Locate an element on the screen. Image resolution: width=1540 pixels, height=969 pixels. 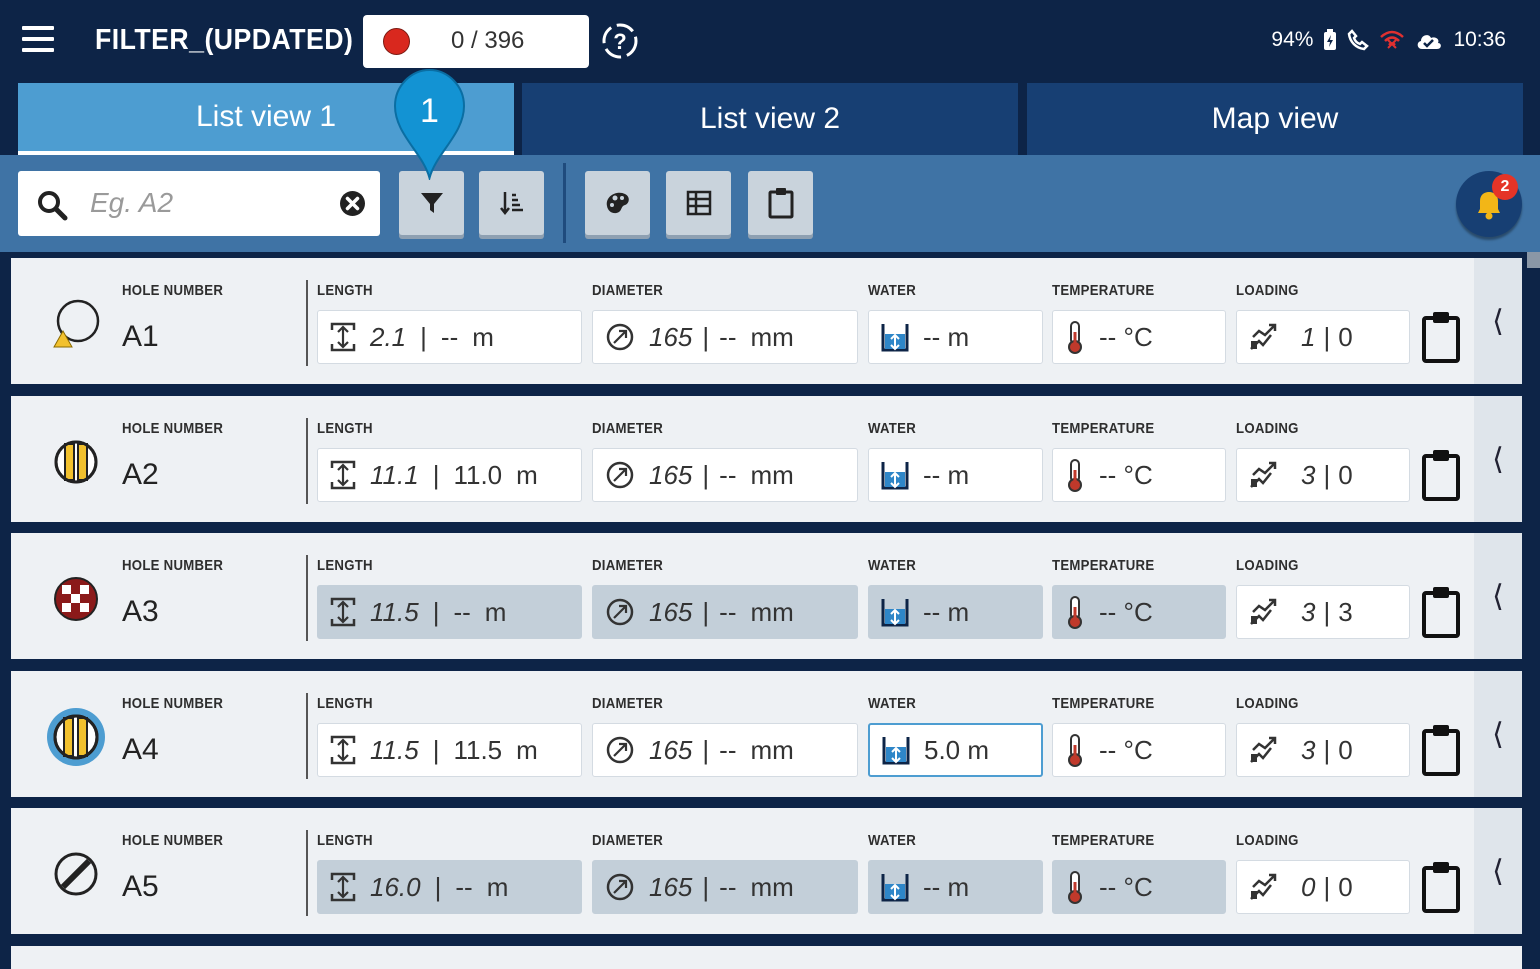
tab-map-view: Map view is located at coordinates (1275, 119).